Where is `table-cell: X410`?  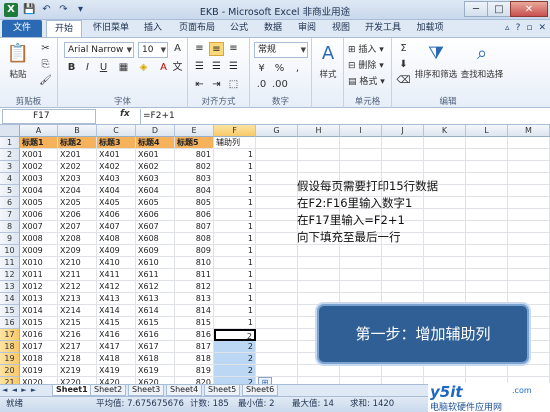
table-cell: X410 is located at coordinates (116, 263).